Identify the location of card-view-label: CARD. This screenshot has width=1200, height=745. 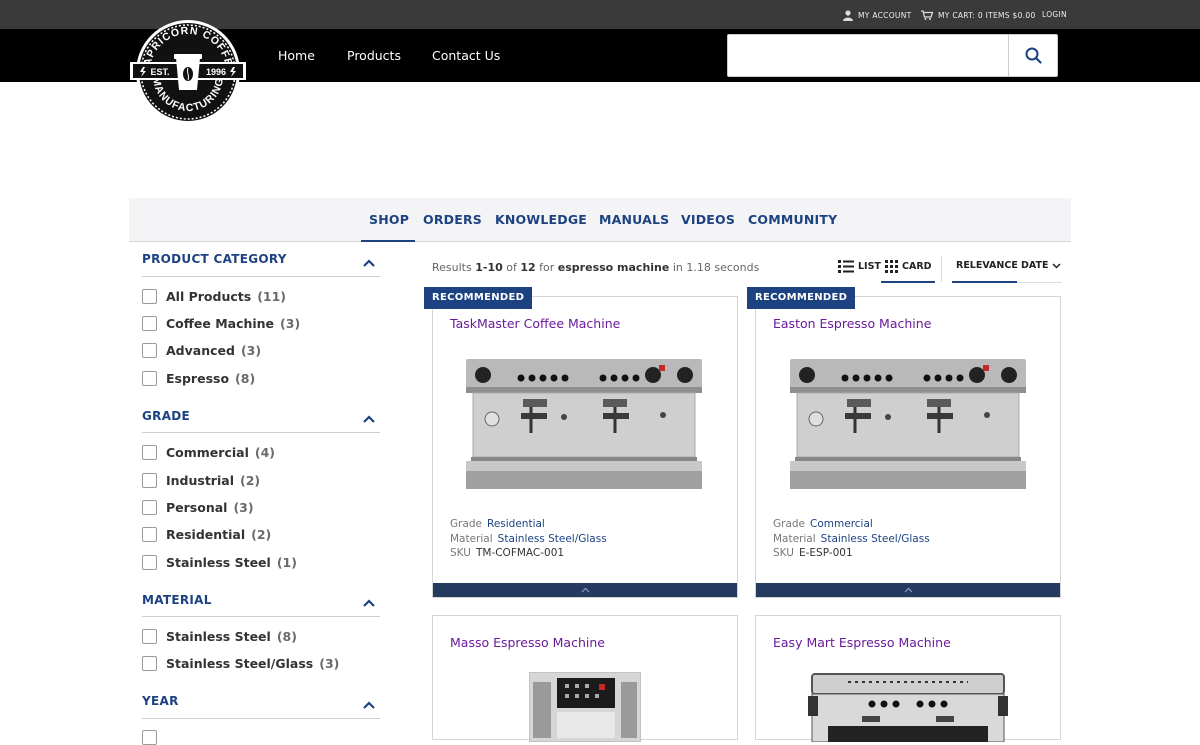
(917, 266).